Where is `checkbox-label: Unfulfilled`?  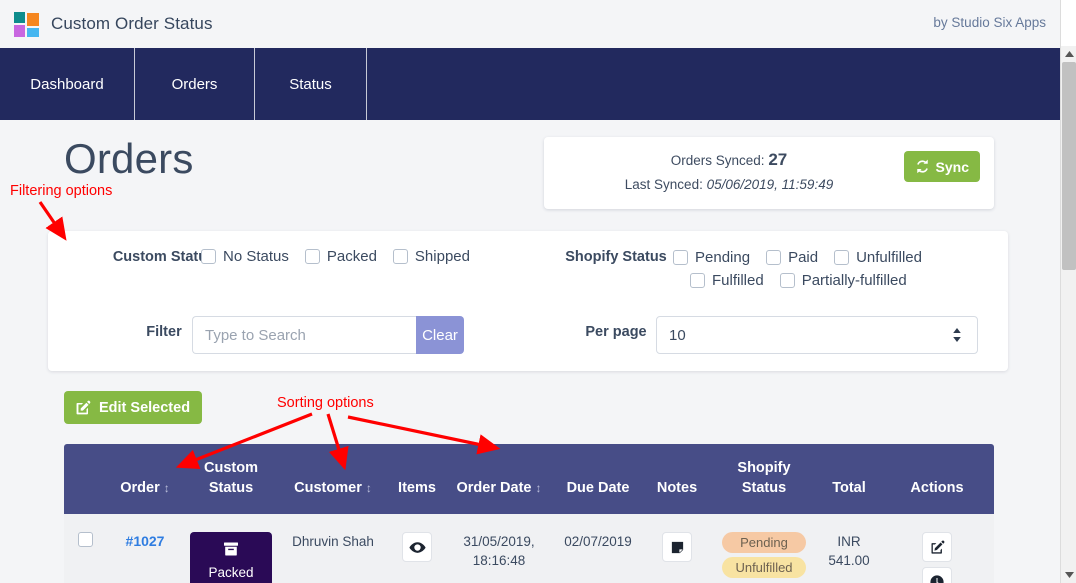 checkbox-label: Unfulfilled is located at coordinates (889, 257).